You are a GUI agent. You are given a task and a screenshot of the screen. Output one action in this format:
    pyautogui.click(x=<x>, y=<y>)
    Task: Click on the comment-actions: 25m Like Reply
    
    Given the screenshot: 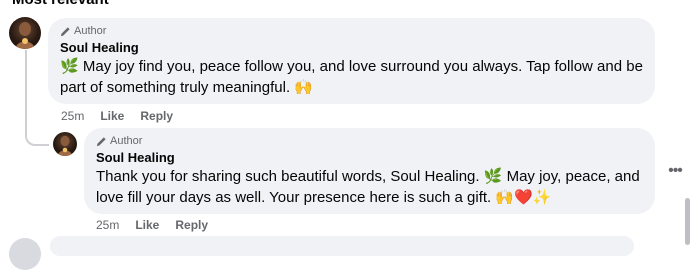 What is the action you would take?
    pyautogui.click(x=117, y=116)
    